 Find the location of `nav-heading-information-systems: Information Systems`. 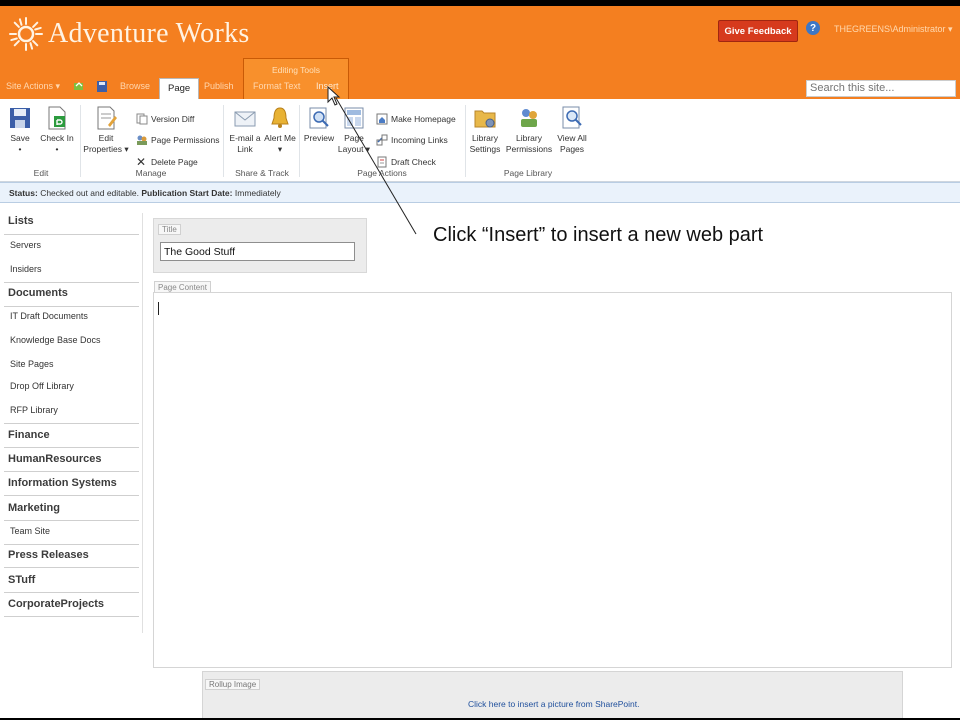

nav-heading-information-systems: Information Systems is located at coordinates (62, 483).